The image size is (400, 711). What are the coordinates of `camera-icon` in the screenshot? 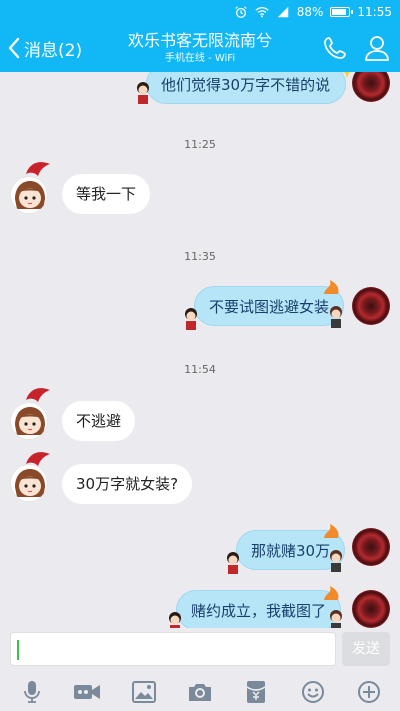 It's located at (200, 692).